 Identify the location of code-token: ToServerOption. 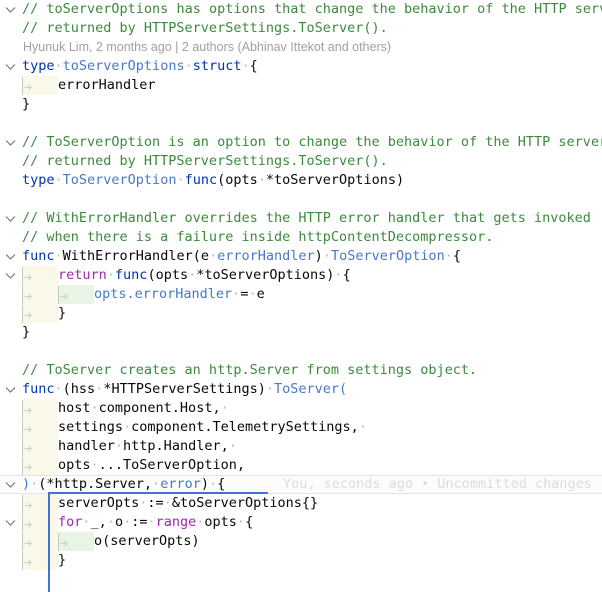
(119, 180).